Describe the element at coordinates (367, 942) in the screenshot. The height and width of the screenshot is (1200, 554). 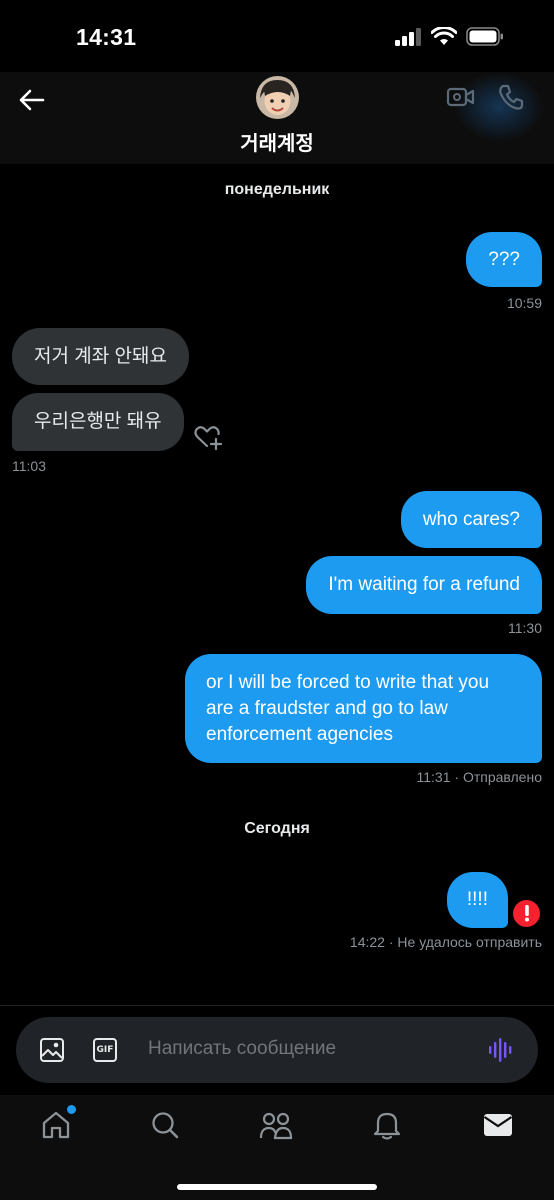
I see `message-timestamp: 14:22` at that location.